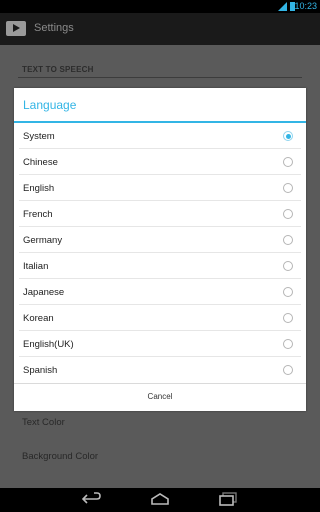 Image resolution: width=320 pixels, height=512 pixels. Describe the element at coordinates (288, 136) in the screenshot. I see `radio-checked-icon` at that location.